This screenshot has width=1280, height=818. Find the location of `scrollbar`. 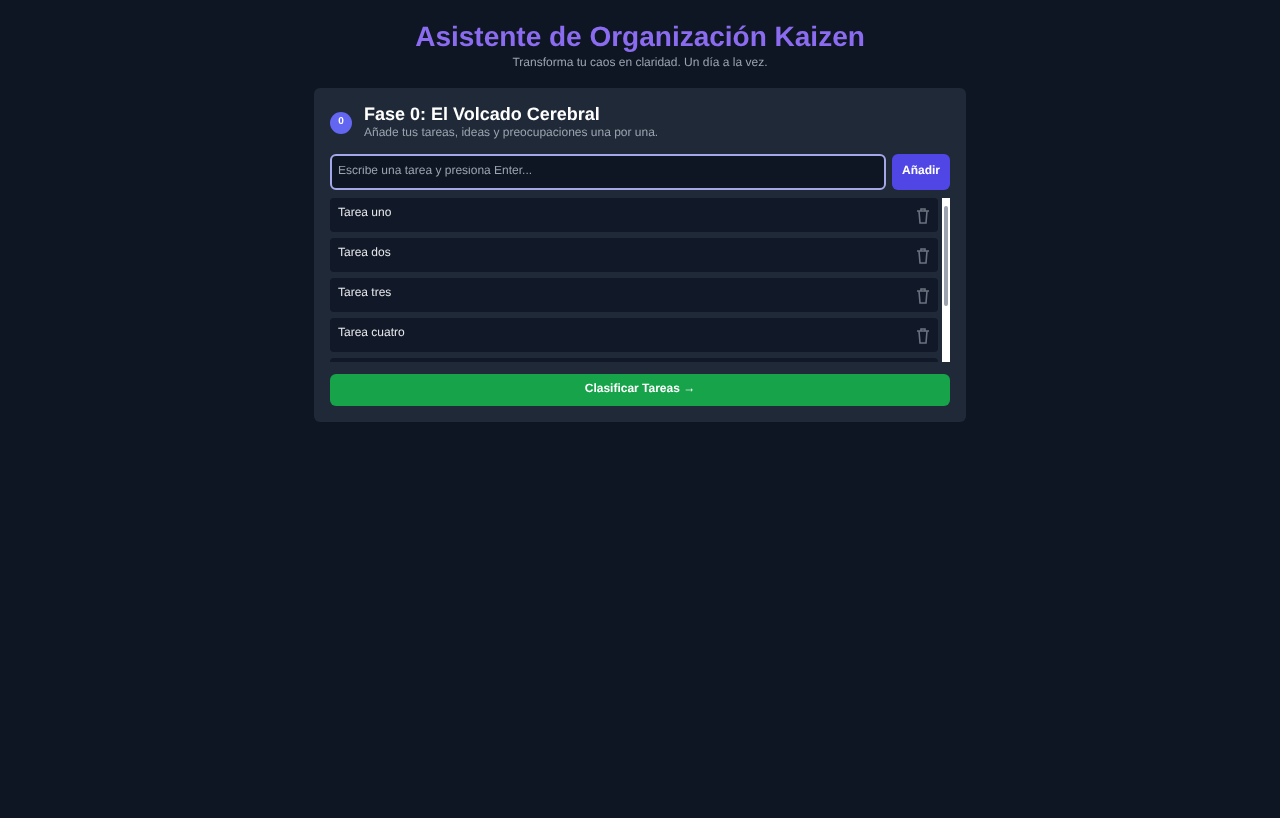

scrollbar is located at coordinates (946, 280).